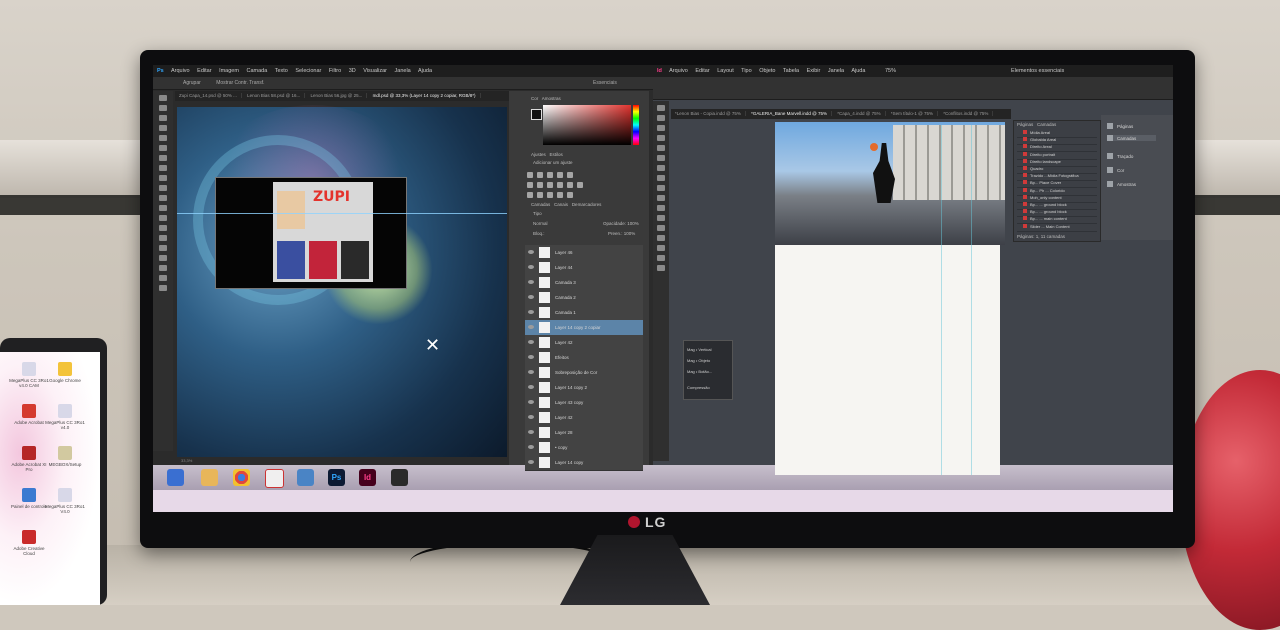 The height and width of the screenshot is (630, 1280). What do you see at coordinates (661, 108) in the screenshot?
I see `selection-tool-icon` at bounding box center [661, 108].